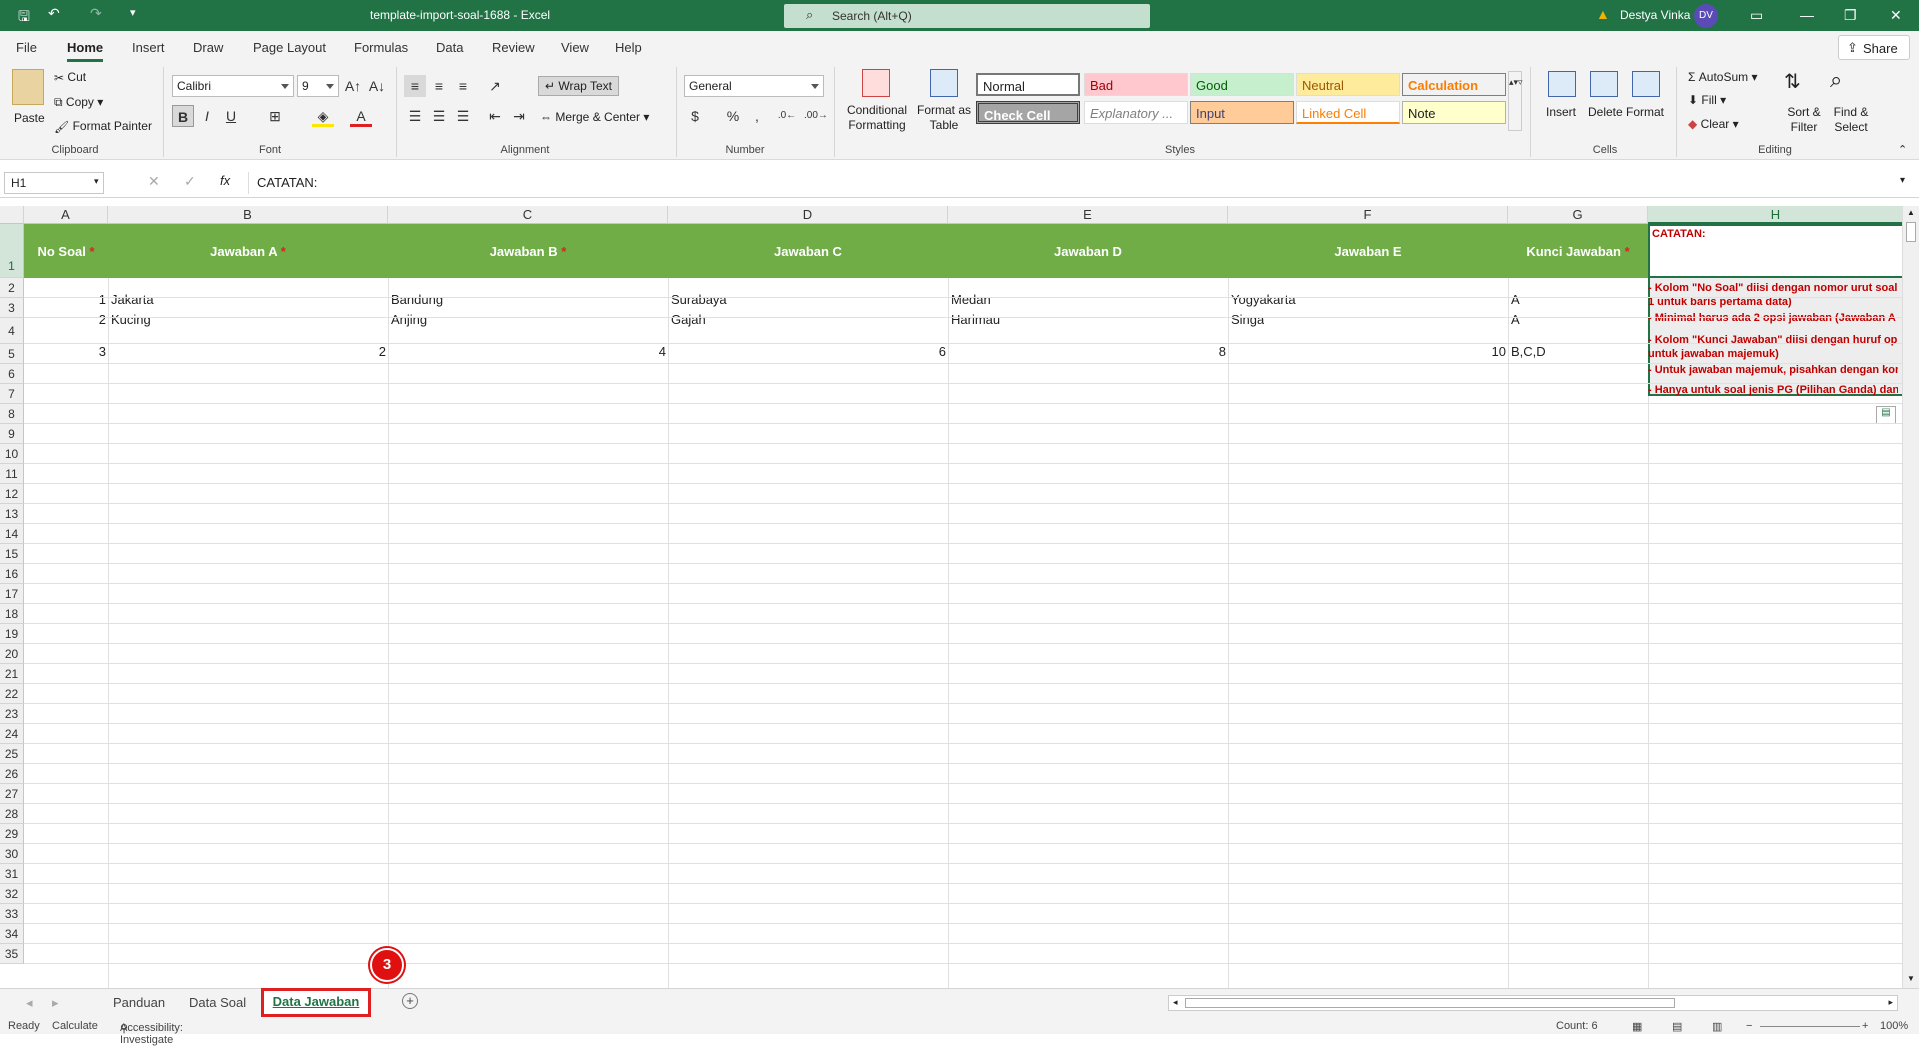 This screenshot has width=1919, height=1046. Describe the element at coordinates (808, 215) in the screenshot. I see `column-header-d: D` at that location.